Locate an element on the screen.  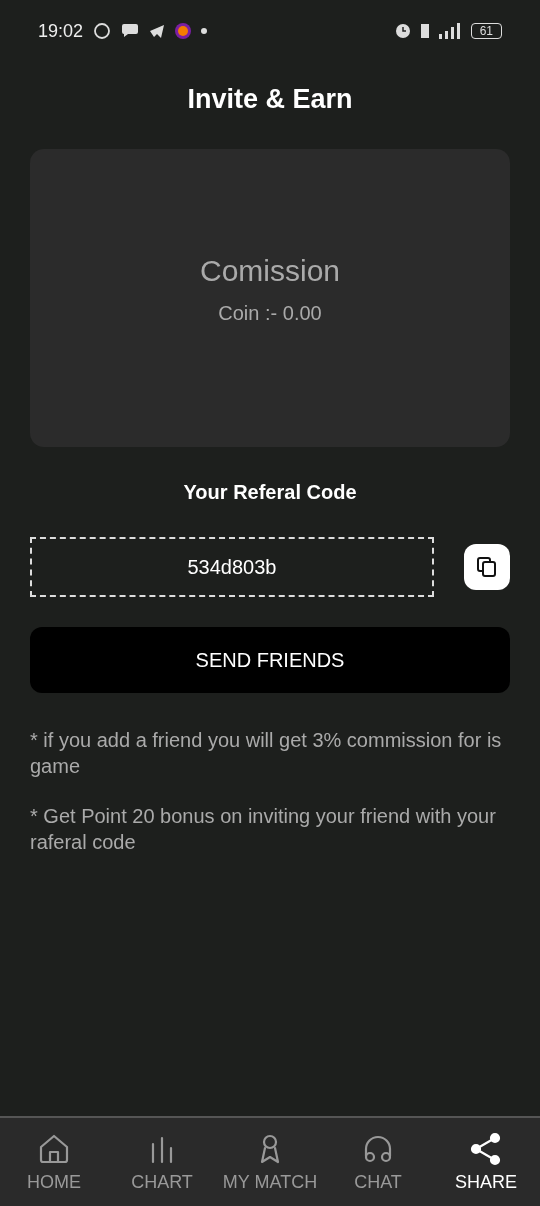
status-time: 19:02 is located at coordinates (61, 31).